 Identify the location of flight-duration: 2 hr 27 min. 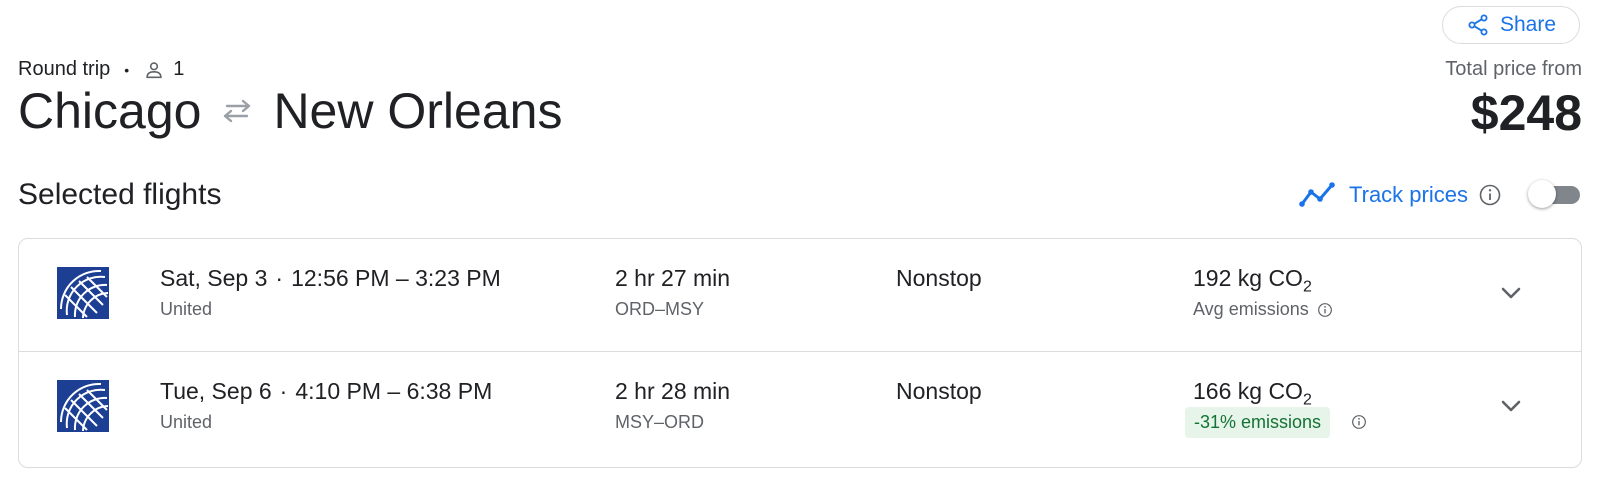
(673, 278).